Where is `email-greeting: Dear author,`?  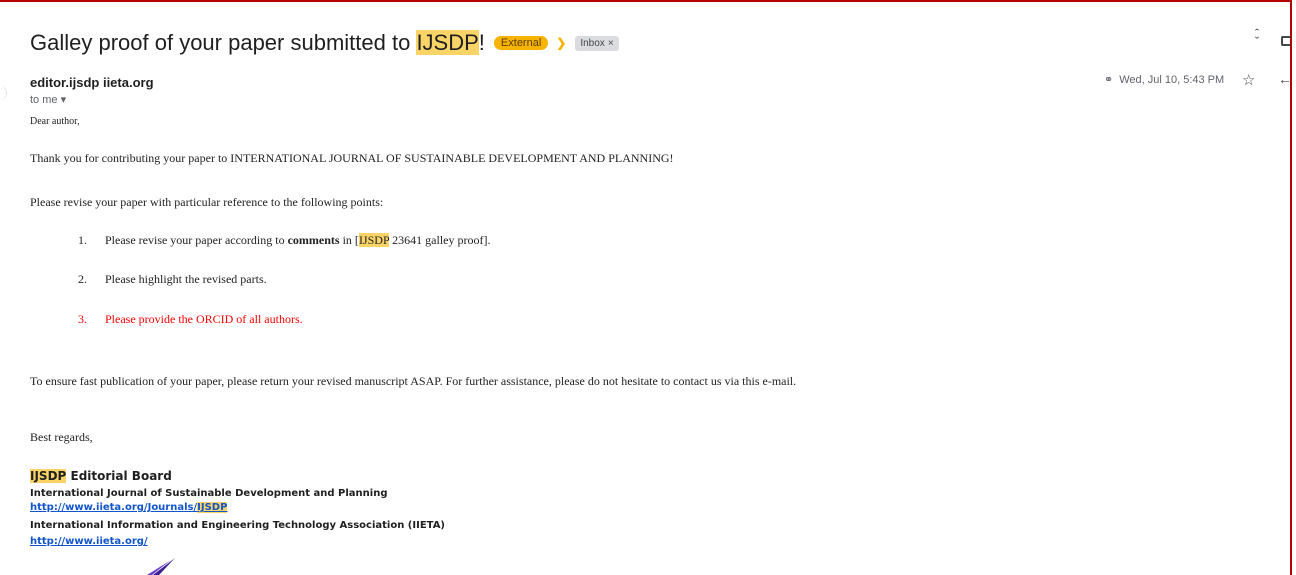 email-greeting: Dear author, is located at coordinates (55, 121).